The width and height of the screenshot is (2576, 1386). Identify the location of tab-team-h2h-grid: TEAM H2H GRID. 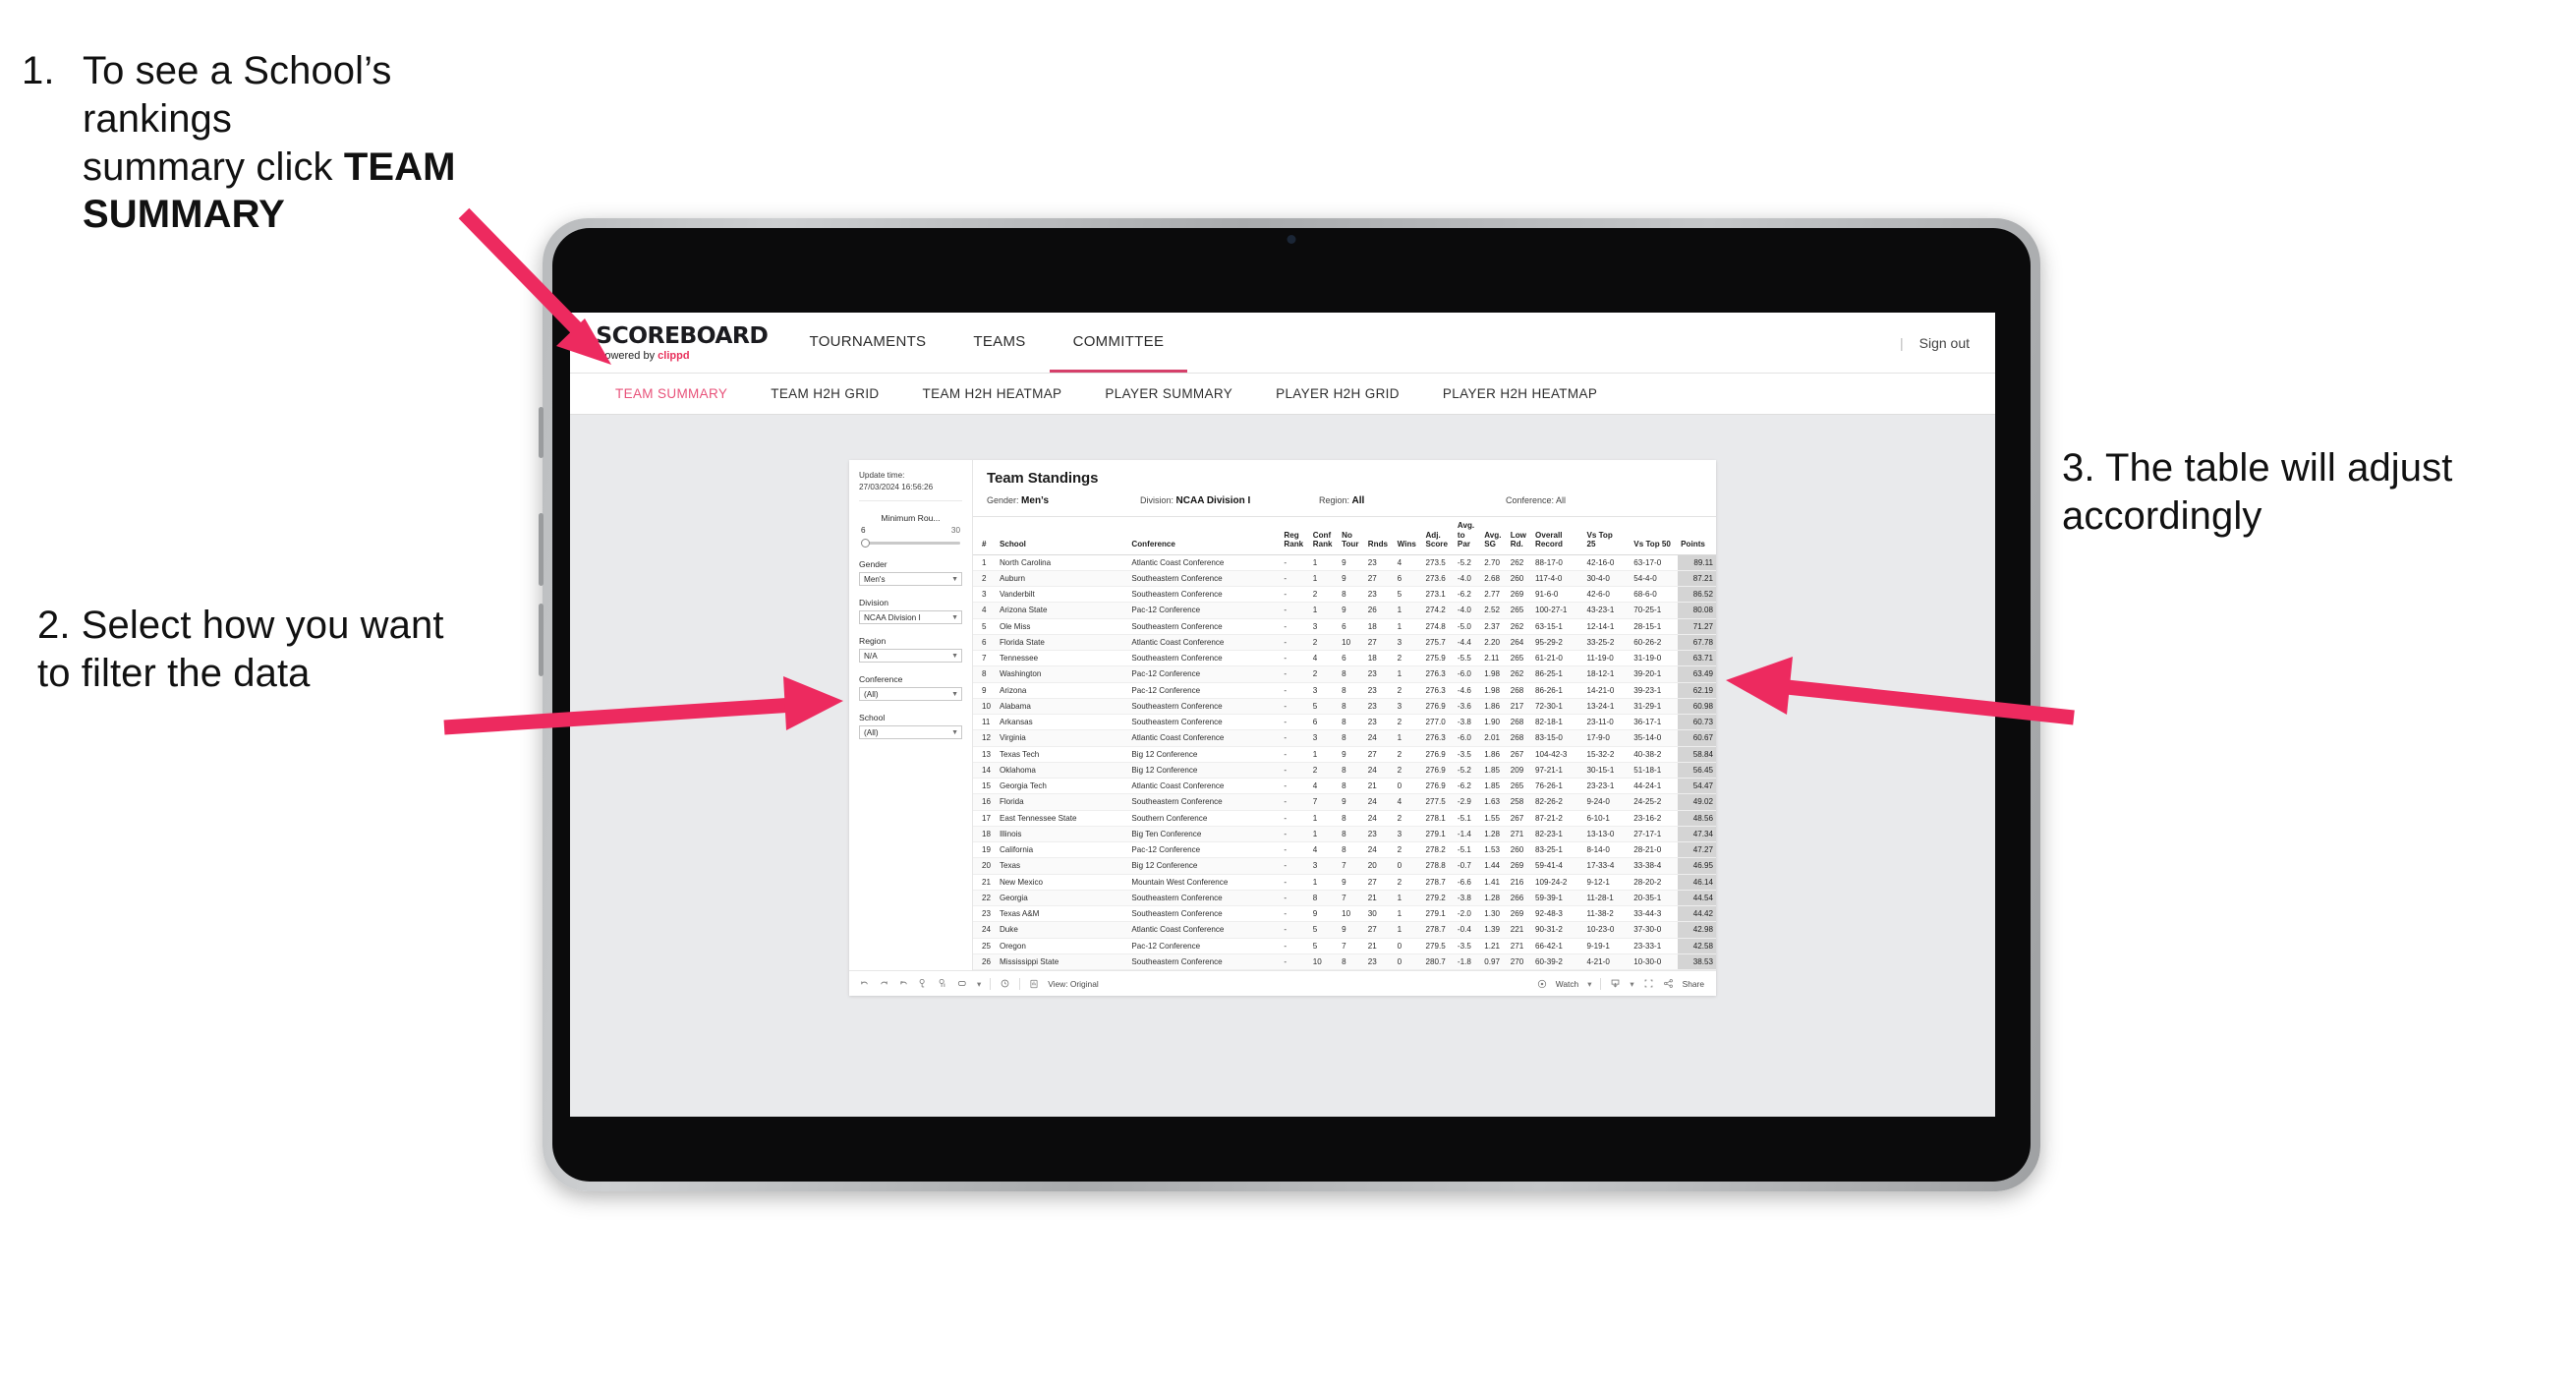
(824, 394).